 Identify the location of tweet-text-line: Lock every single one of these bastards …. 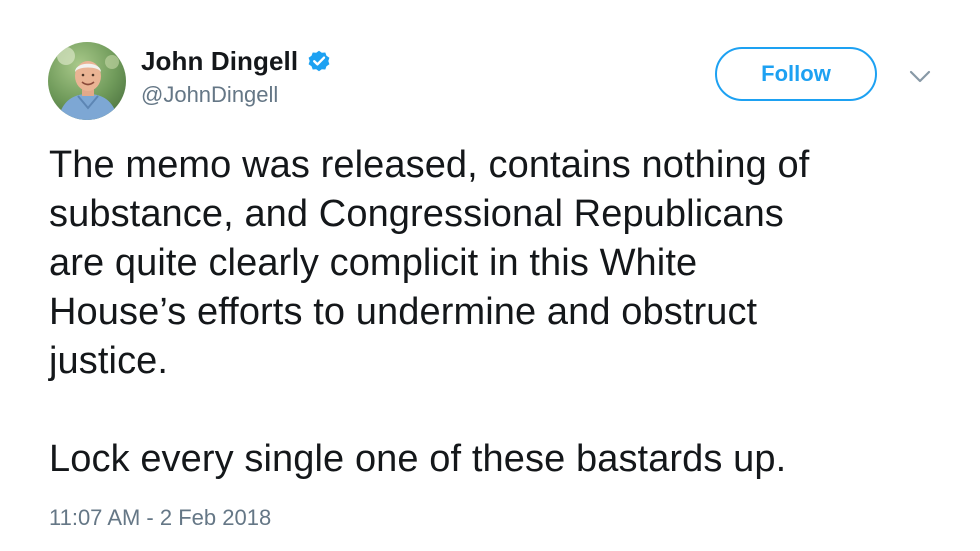
(418, 459).